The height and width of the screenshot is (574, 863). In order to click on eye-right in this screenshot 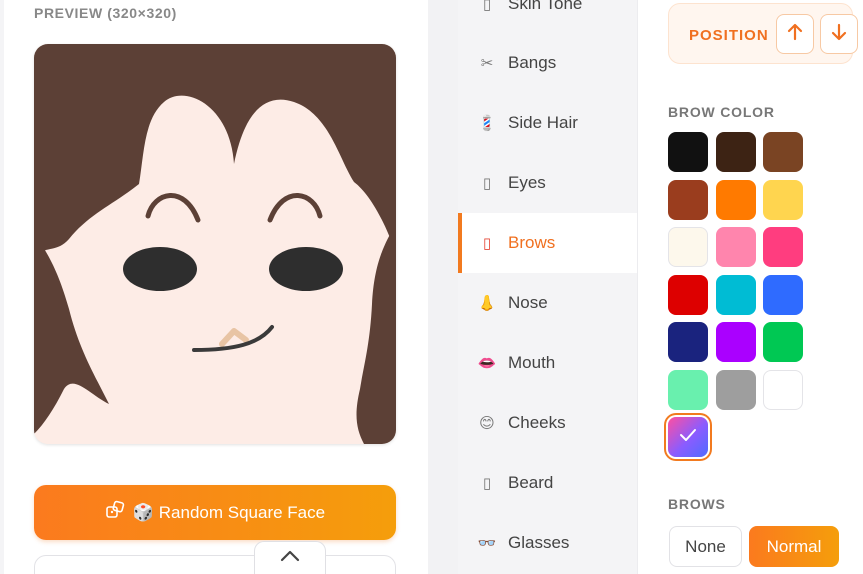, I will do `click(306, 269)`.